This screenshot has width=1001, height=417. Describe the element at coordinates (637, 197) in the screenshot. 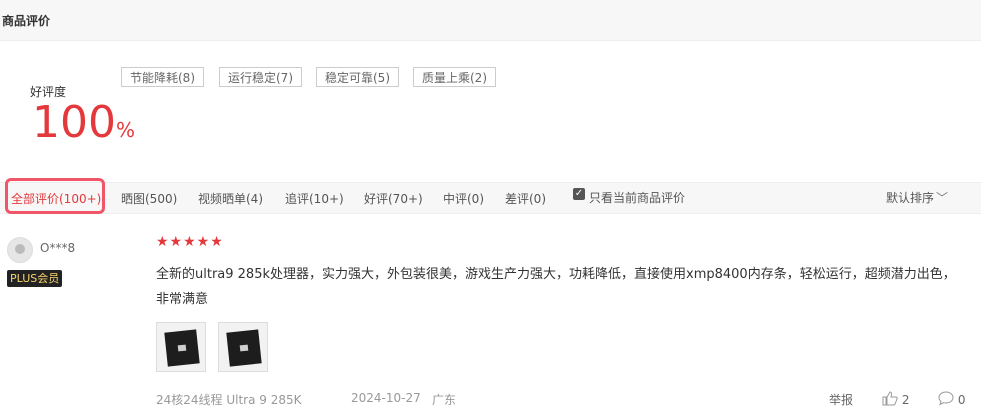

I see `only-current-label: 只看当前商品评价` at that location.